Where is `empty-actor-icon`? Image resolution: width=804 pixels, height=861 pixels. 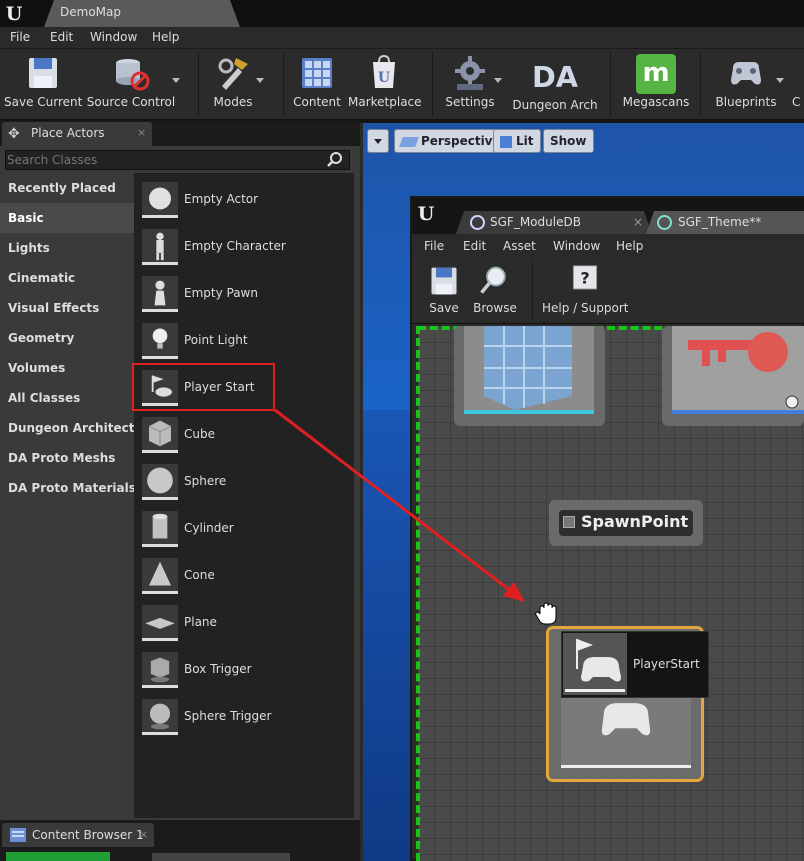
empty-actor-icon is located at coordinates (160, 200).